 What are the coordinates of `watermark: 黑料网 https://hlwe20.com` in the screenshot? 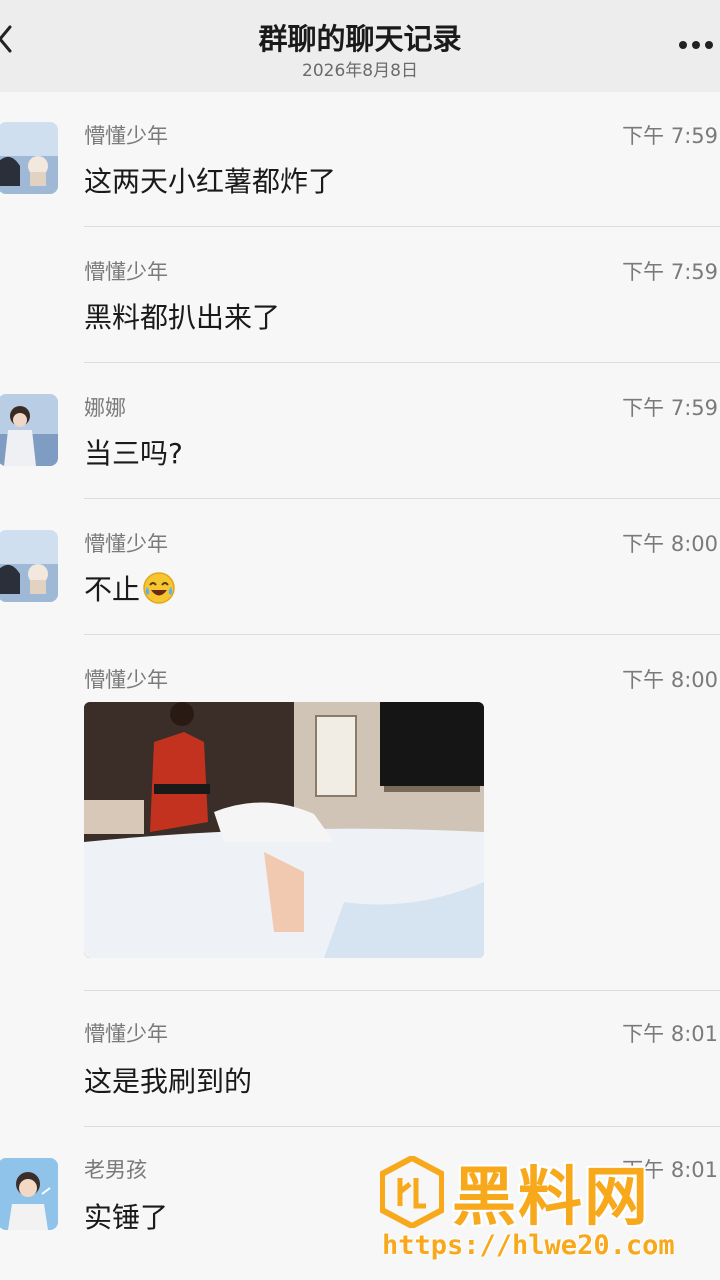 It's located at (546, 1210).